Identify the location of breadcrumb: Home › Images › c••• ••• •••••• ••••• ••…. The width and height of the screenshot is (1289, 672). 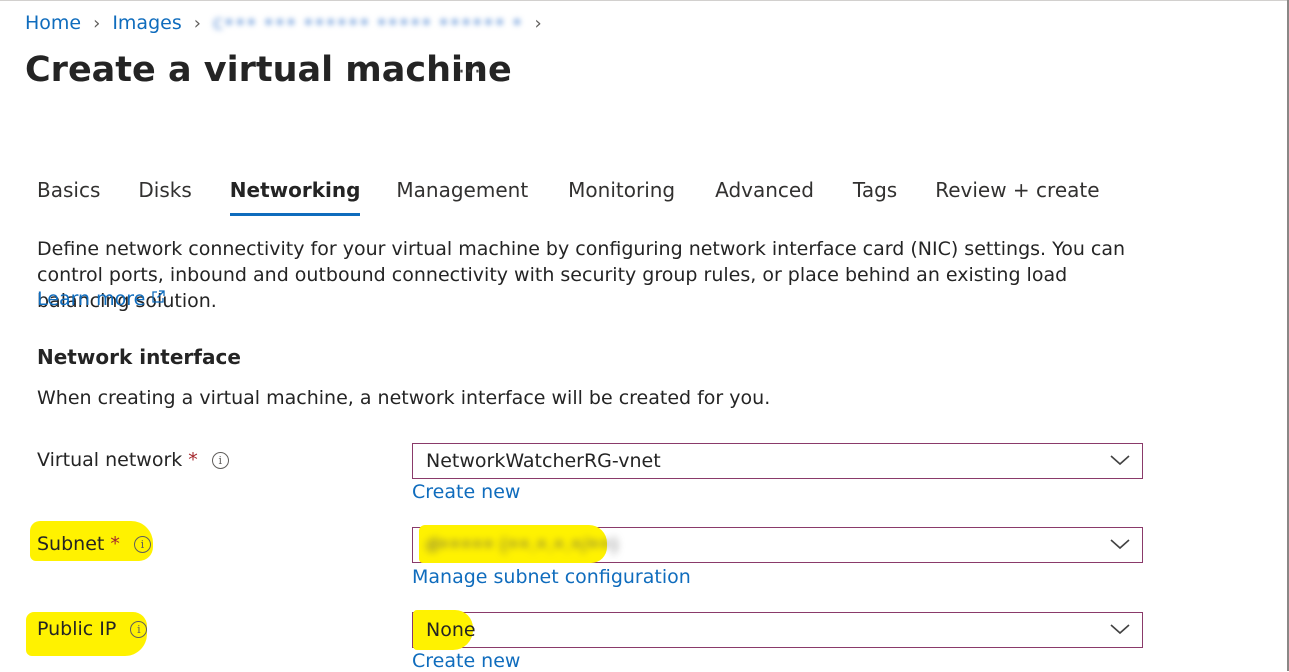
(289, 23).